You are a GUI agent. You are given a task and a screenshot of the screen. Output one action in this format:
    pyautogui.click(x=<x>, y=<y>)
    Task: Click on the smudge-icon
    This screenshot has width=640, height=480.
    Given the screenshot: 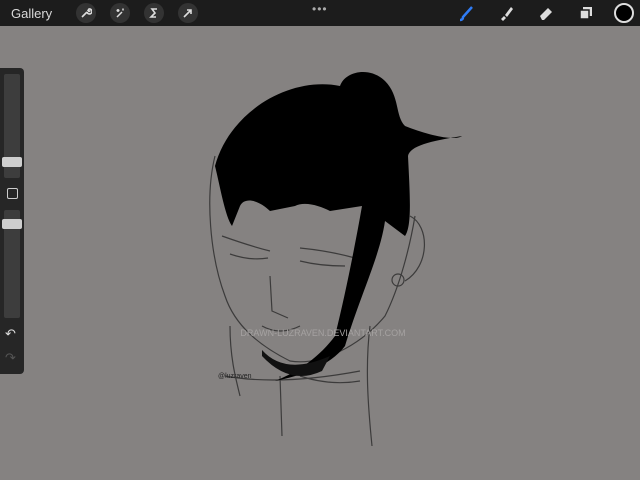 What is the action you would take?
    pyautogui.click(x=506, y=13)
    